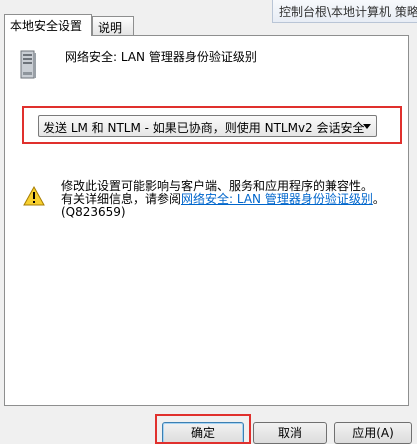 This screenshot has width=417, height=444. I want to click on tab-label: 本地安全设置, so click(46, 26).